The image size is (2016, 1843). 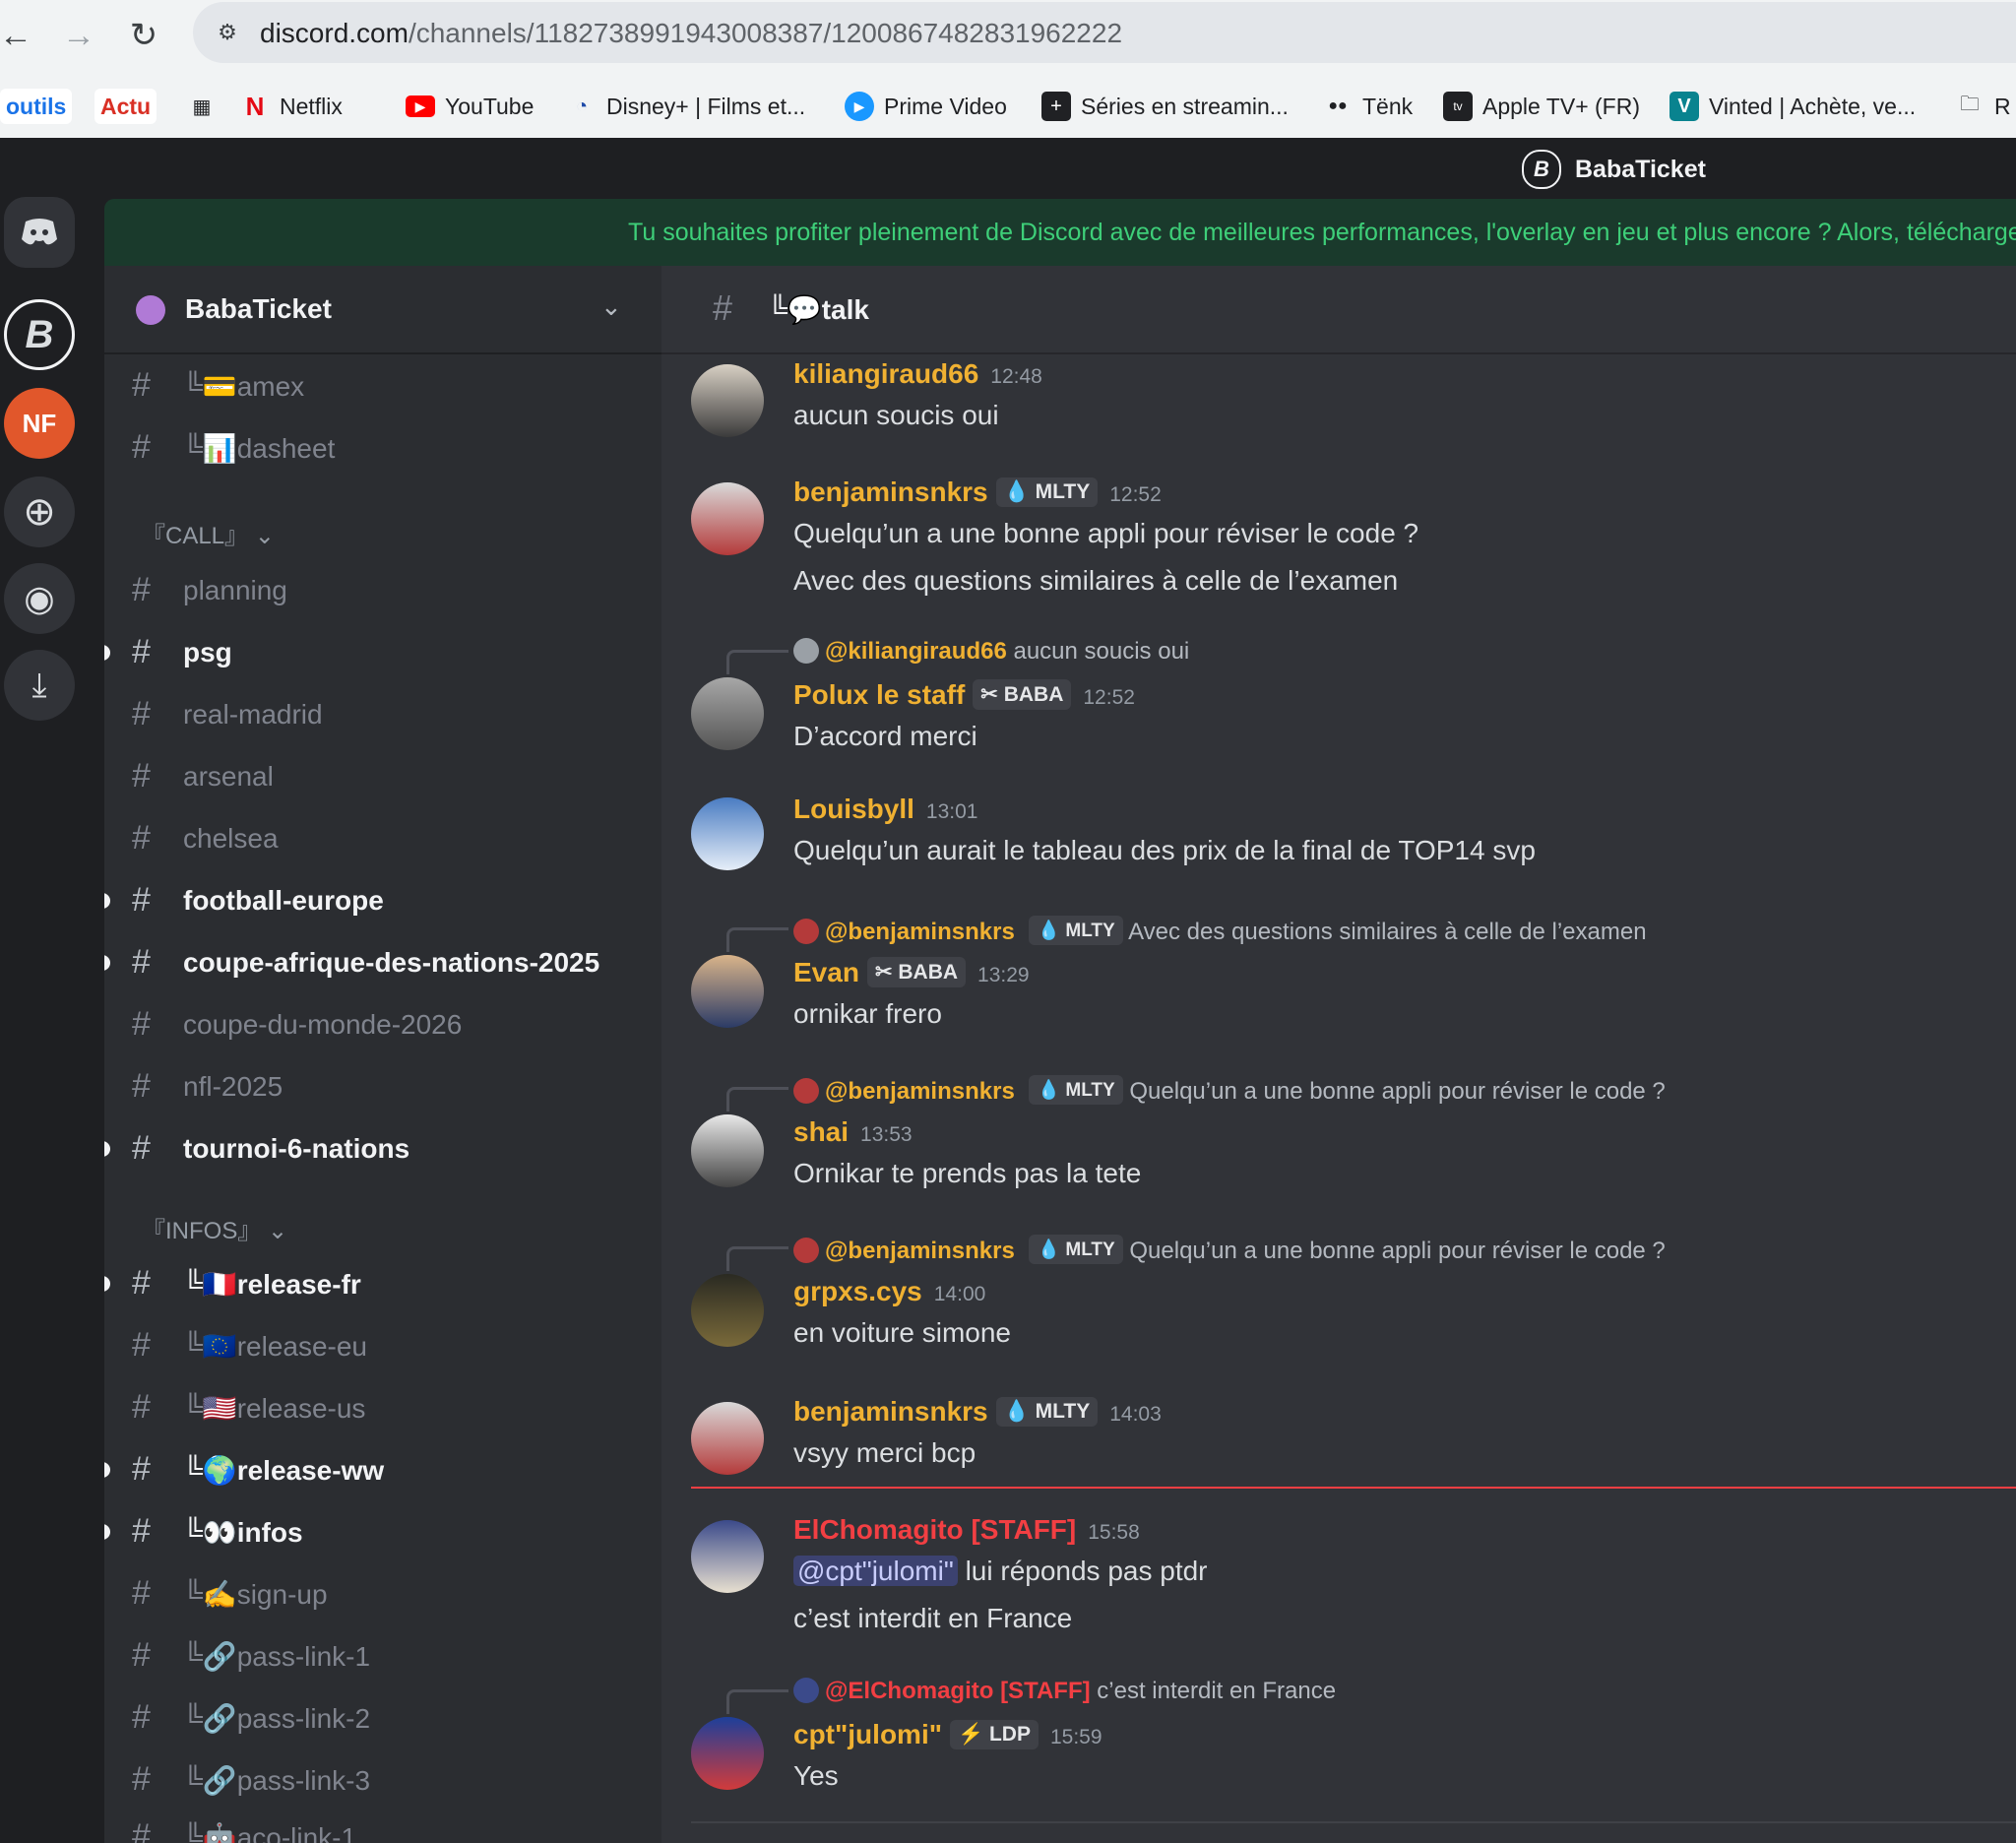 What do you see at coordinates (383, 1345) in the screenshot?
I see `channel-item: # ╚🇪🇺release-eu` at bounding box center [383, 1345].